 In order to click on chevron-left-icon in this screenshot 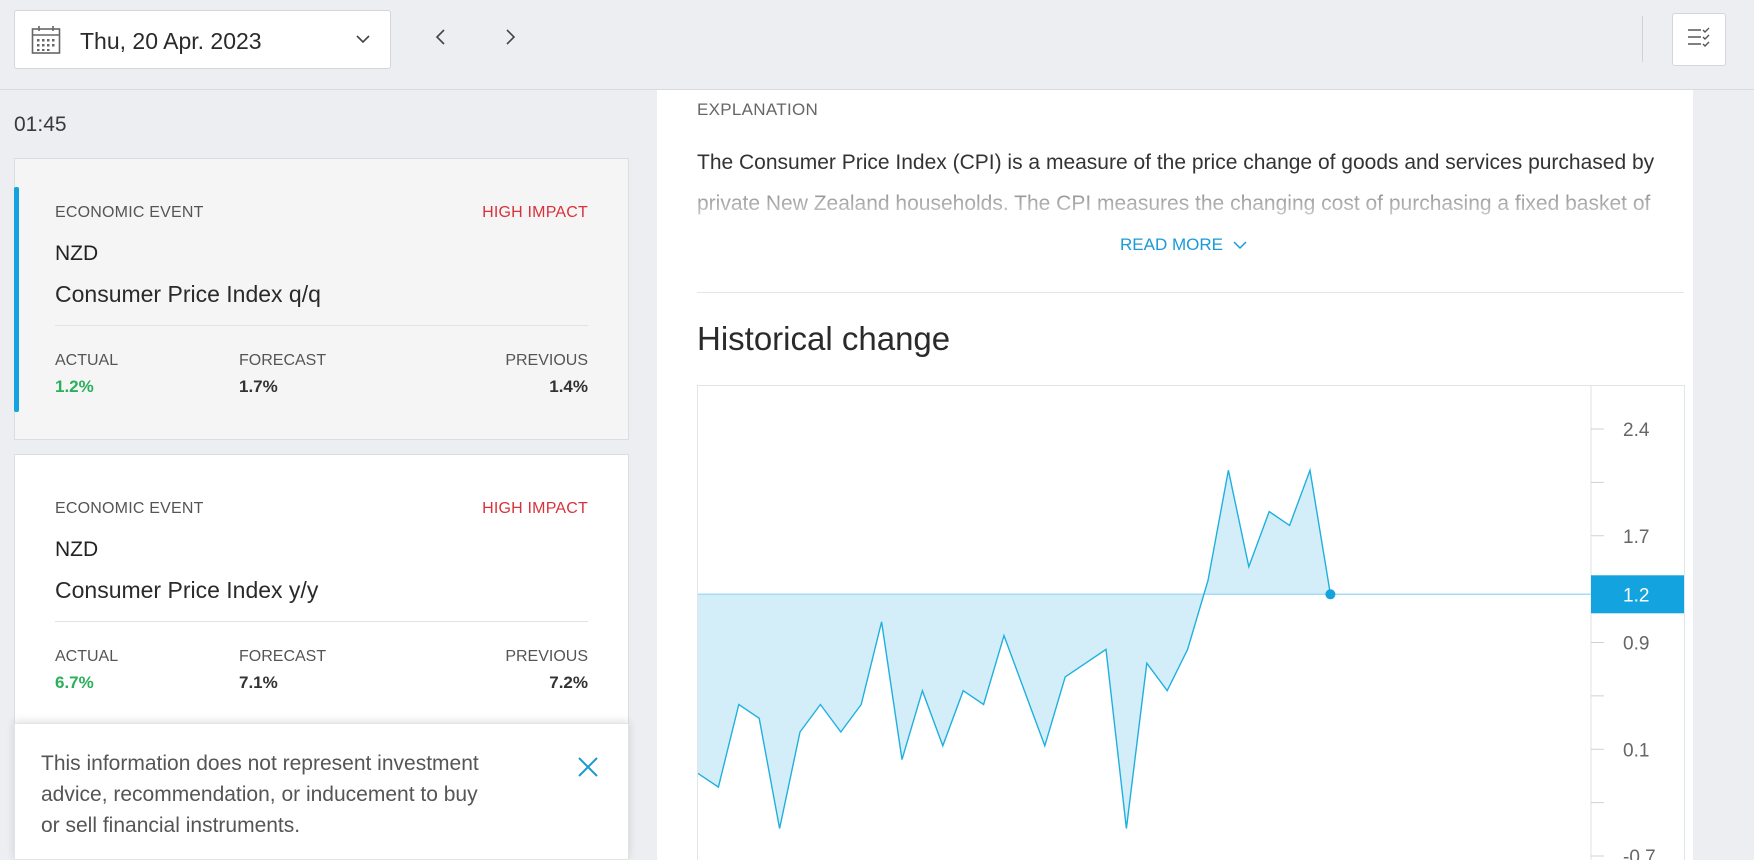, I will do `click(441, 39)`.